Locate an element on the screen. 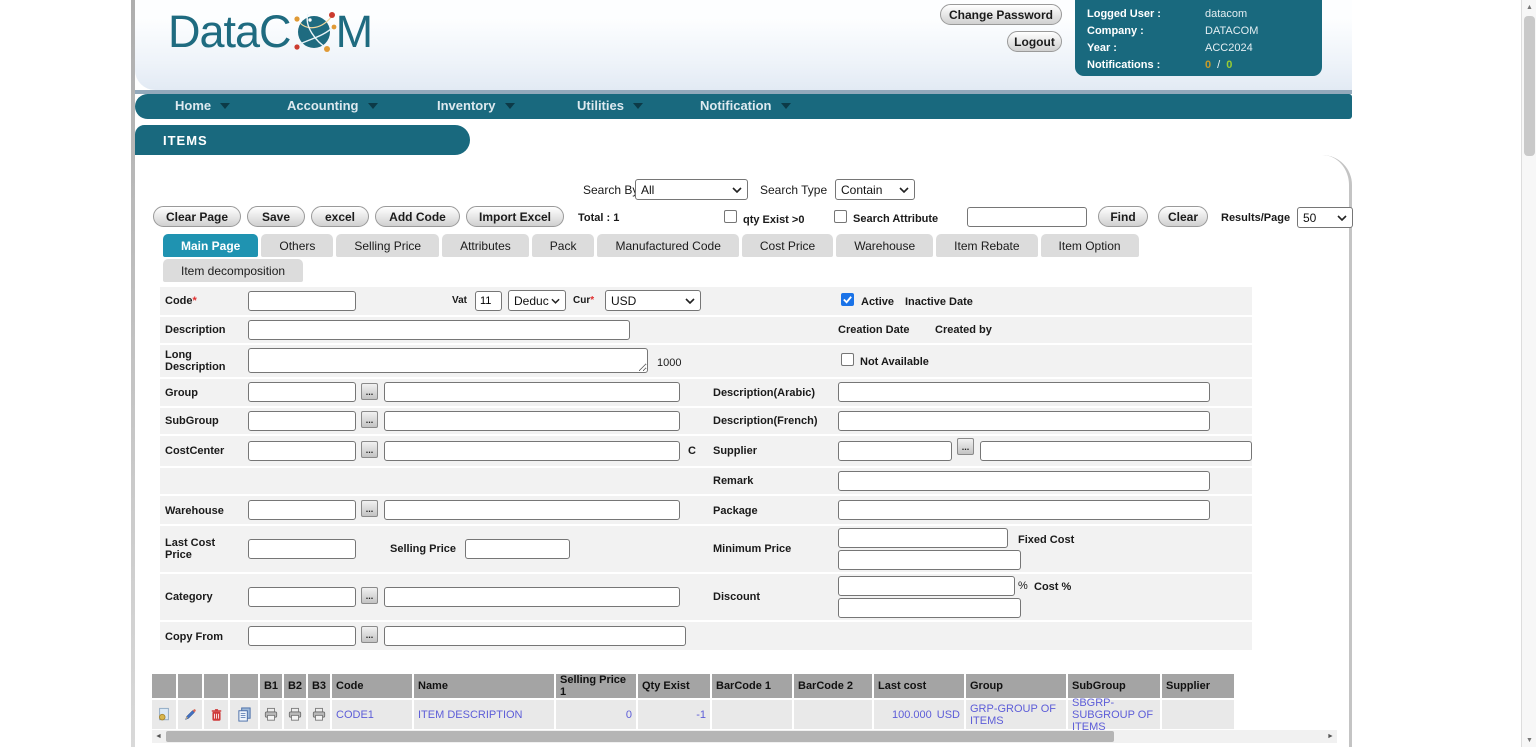  last-cost-price-input is located at coordinates (302, 549).